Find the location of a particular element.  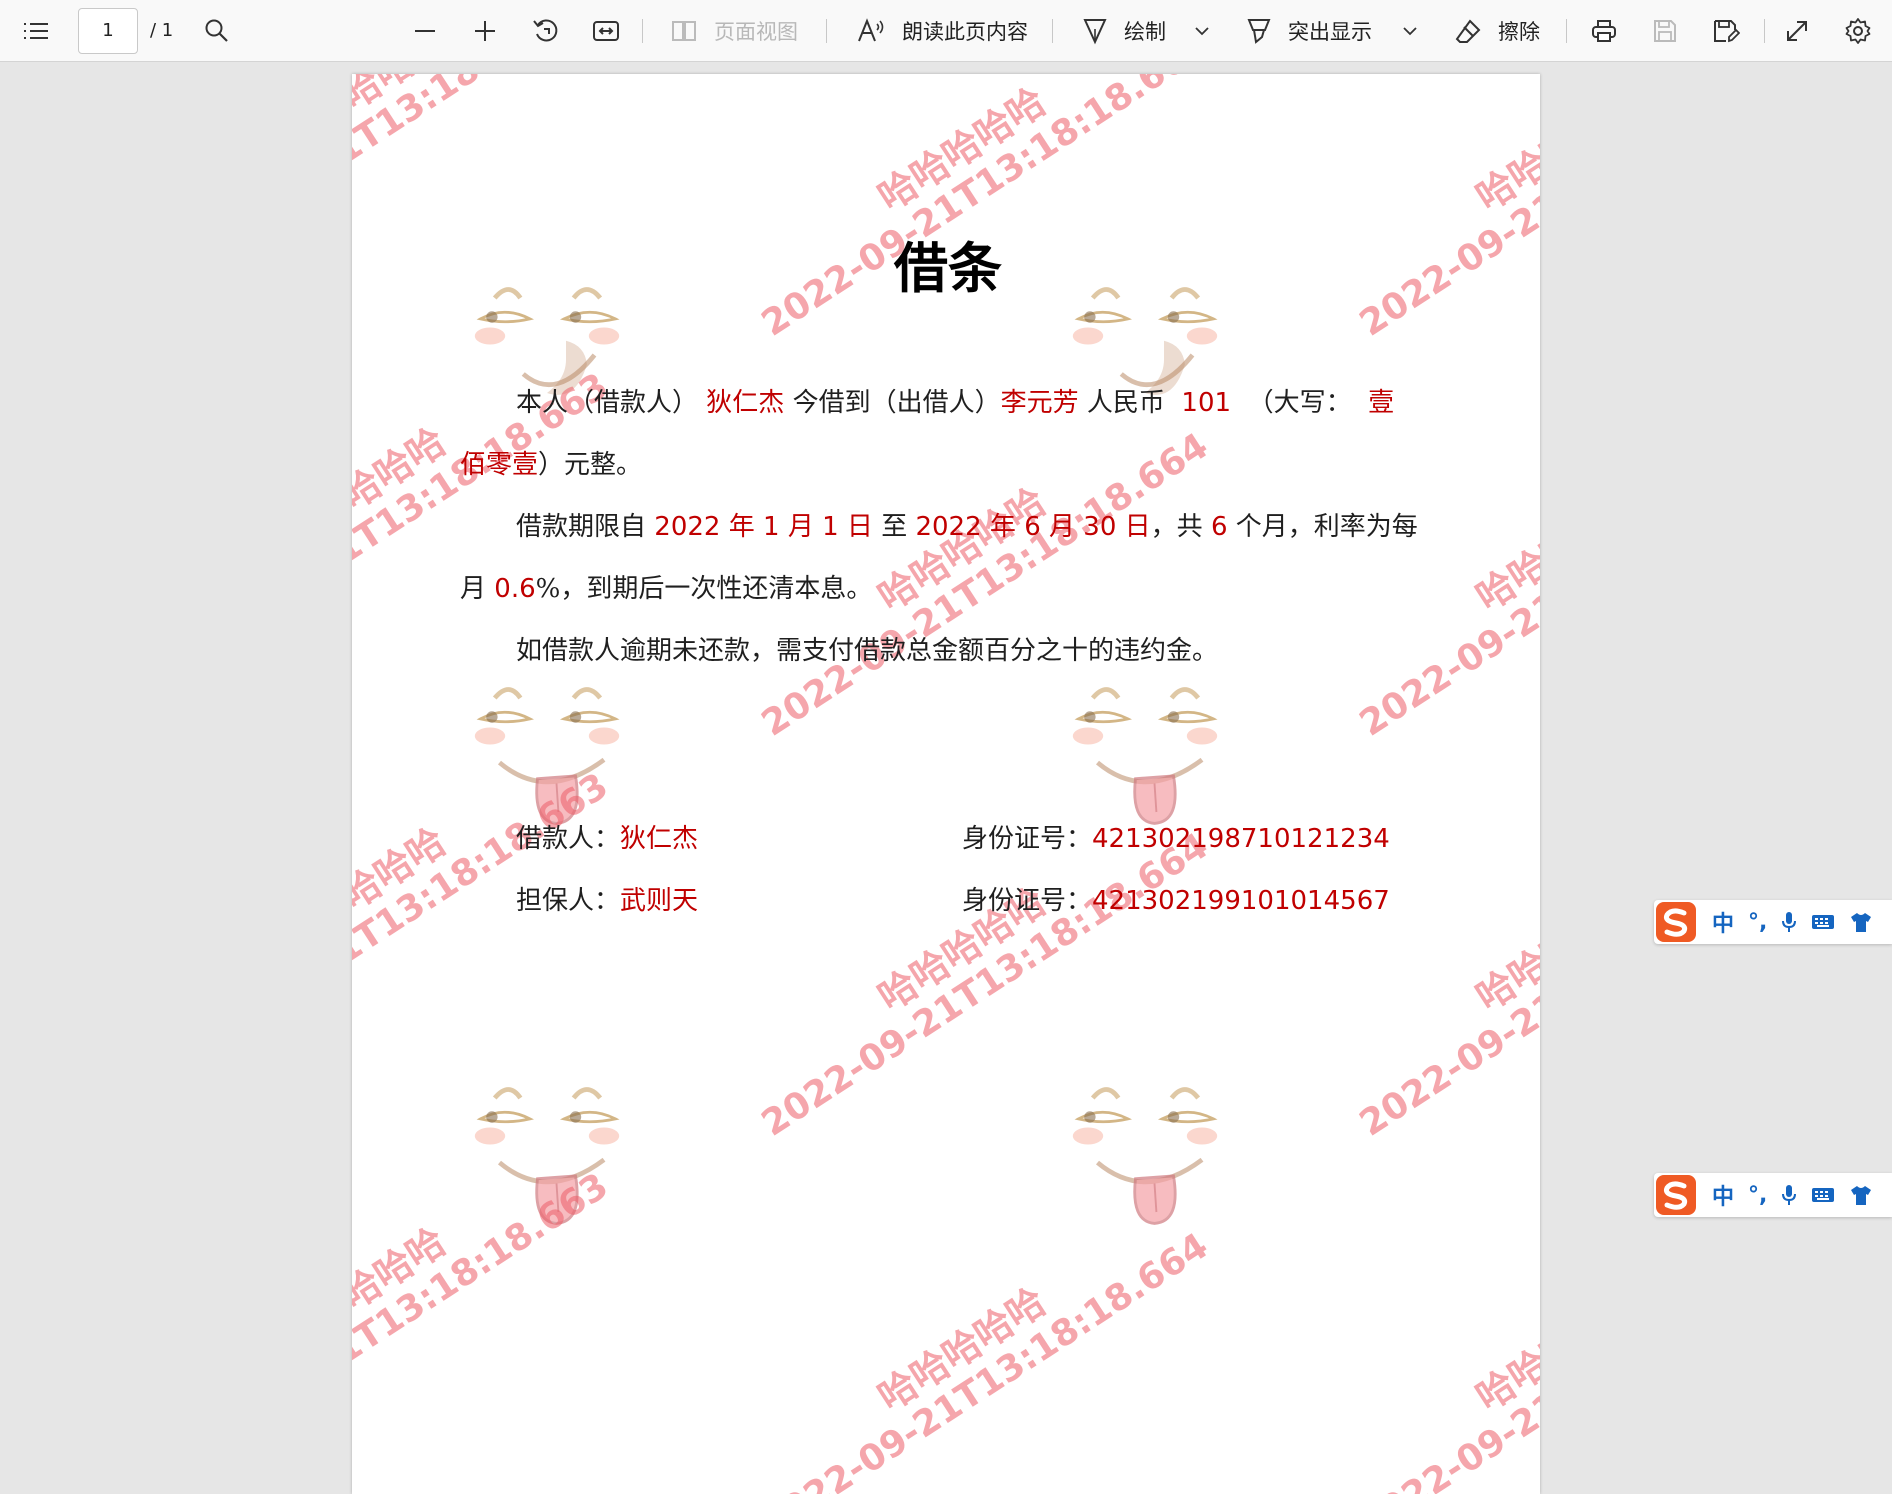

highlight-label: 突出显示 is located at coordinates (1330, 32).